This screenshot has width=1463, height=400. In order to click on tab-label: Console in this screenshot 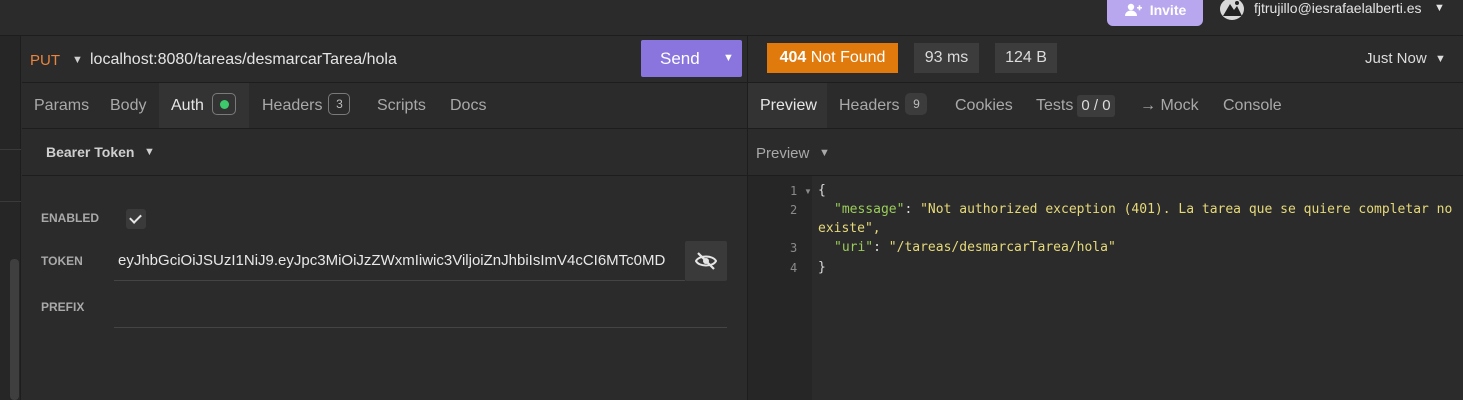, I will do `click(1252, 105)`.